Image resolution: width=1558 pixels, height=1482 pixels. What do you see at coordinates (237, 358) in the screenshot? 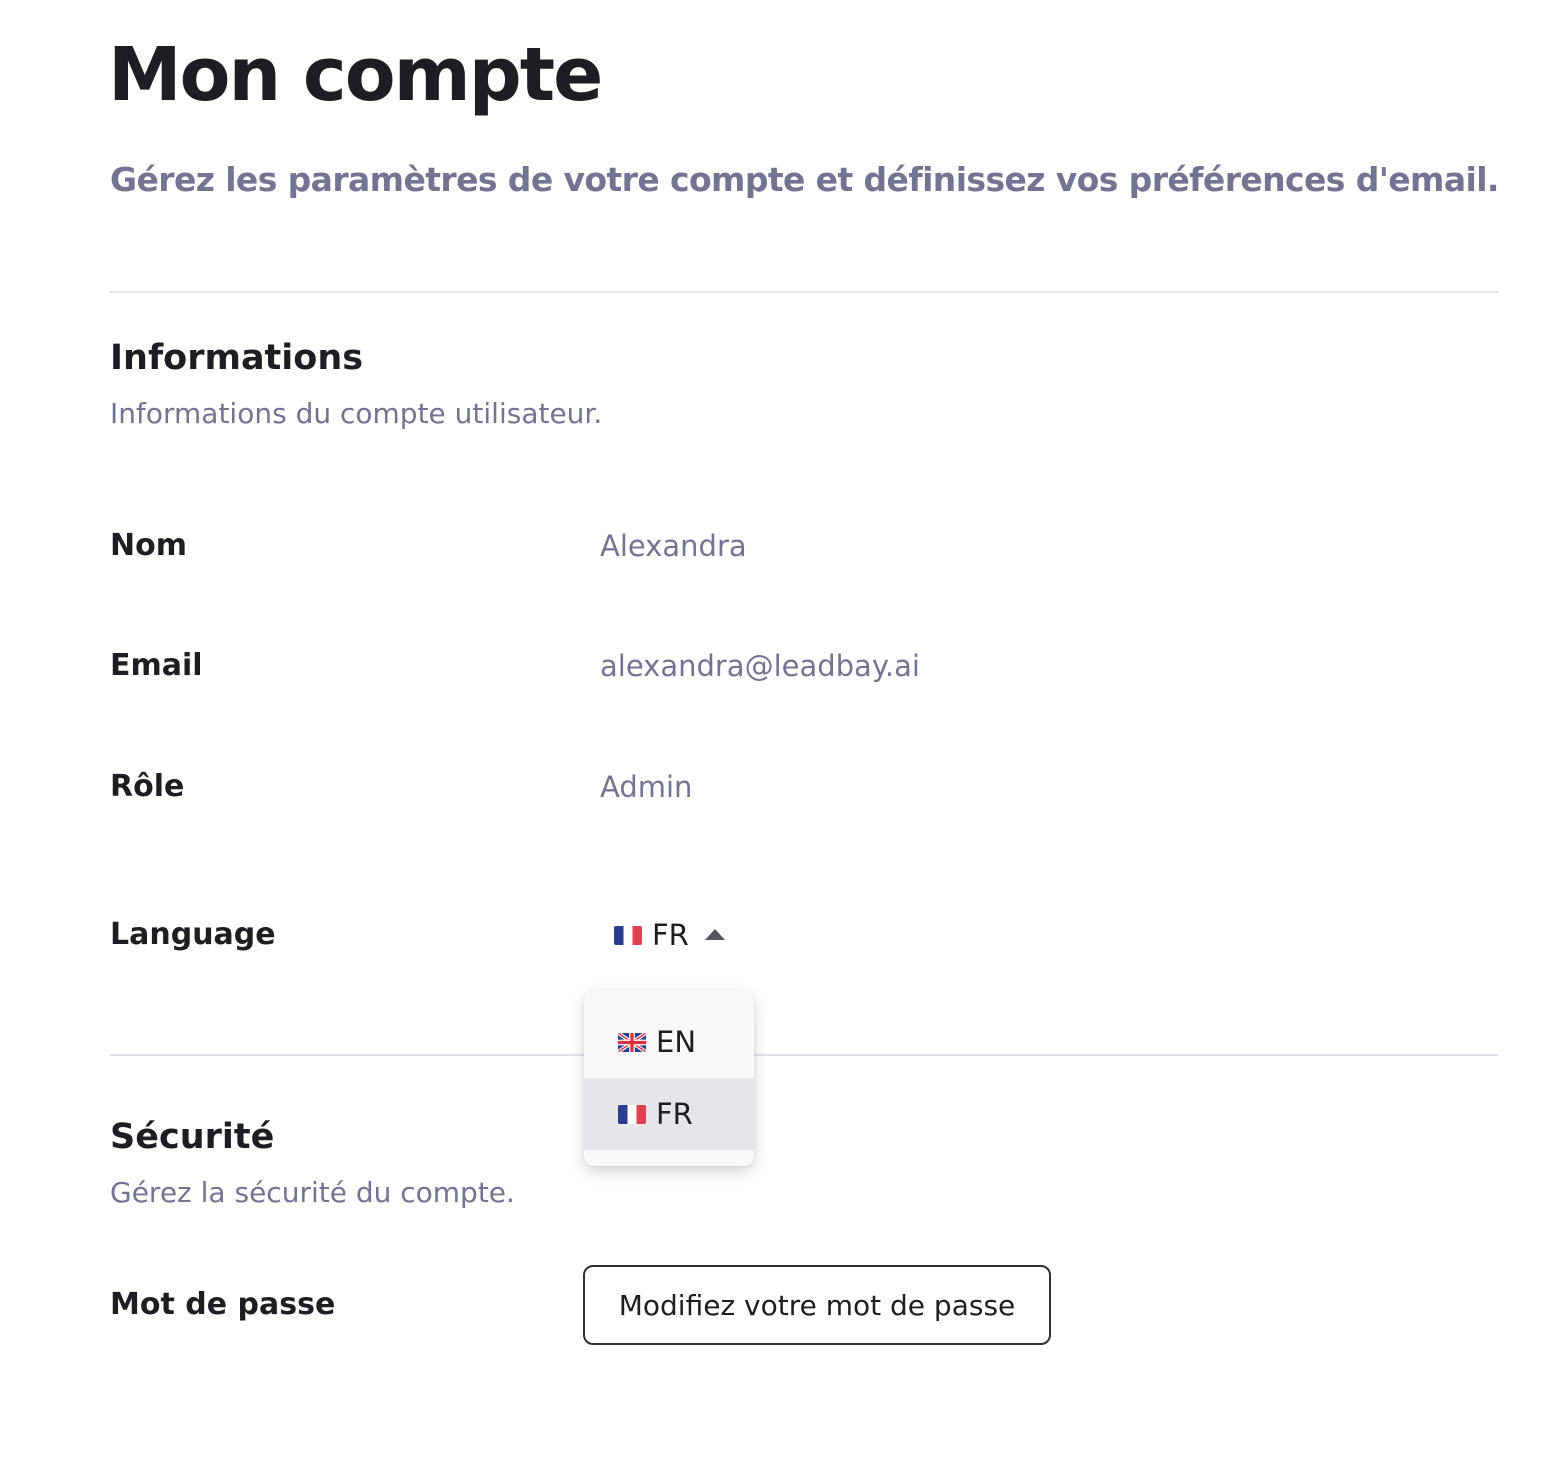
I see `informations-title: Informations` at bounding box center [237, 358].